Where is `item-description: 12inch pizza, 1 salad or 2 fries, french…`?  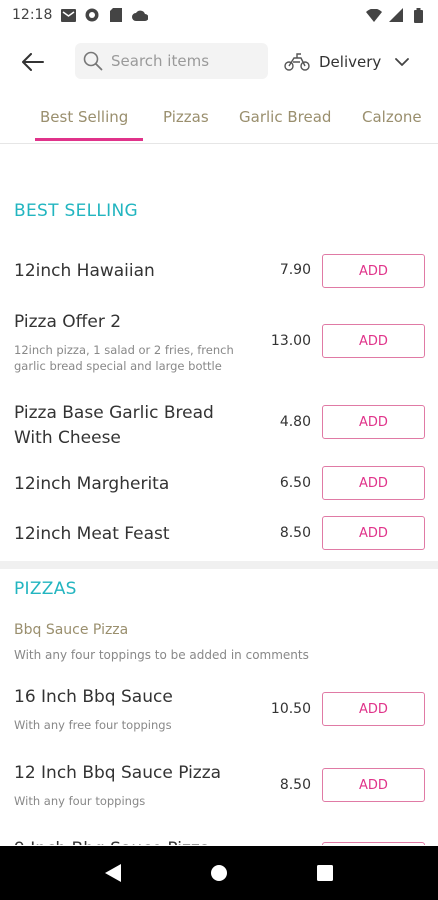
item-description: 12inch pizza, 1 salad or 2 fries, french… is located at coordinates (124, 358).